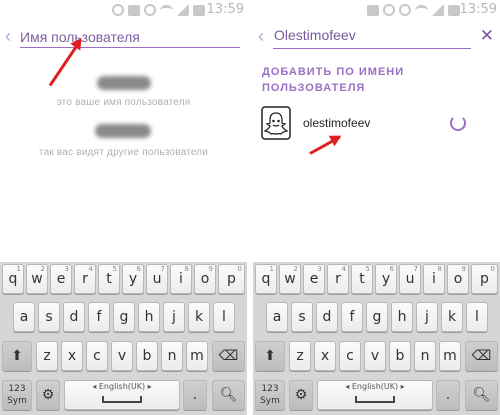  Describe the element at coordinates (130, 37) in the screenshot. I see `username-search-input` at that location.